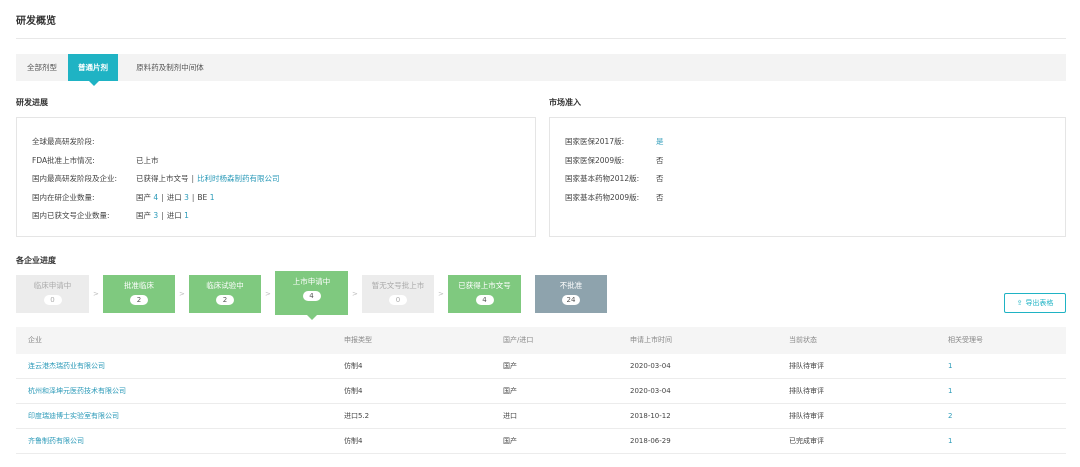  What do you see at coordinates (595, 141) in the screenshot?
I see `market-label: 国家医保2017版:` at bounding box center [595, 141].